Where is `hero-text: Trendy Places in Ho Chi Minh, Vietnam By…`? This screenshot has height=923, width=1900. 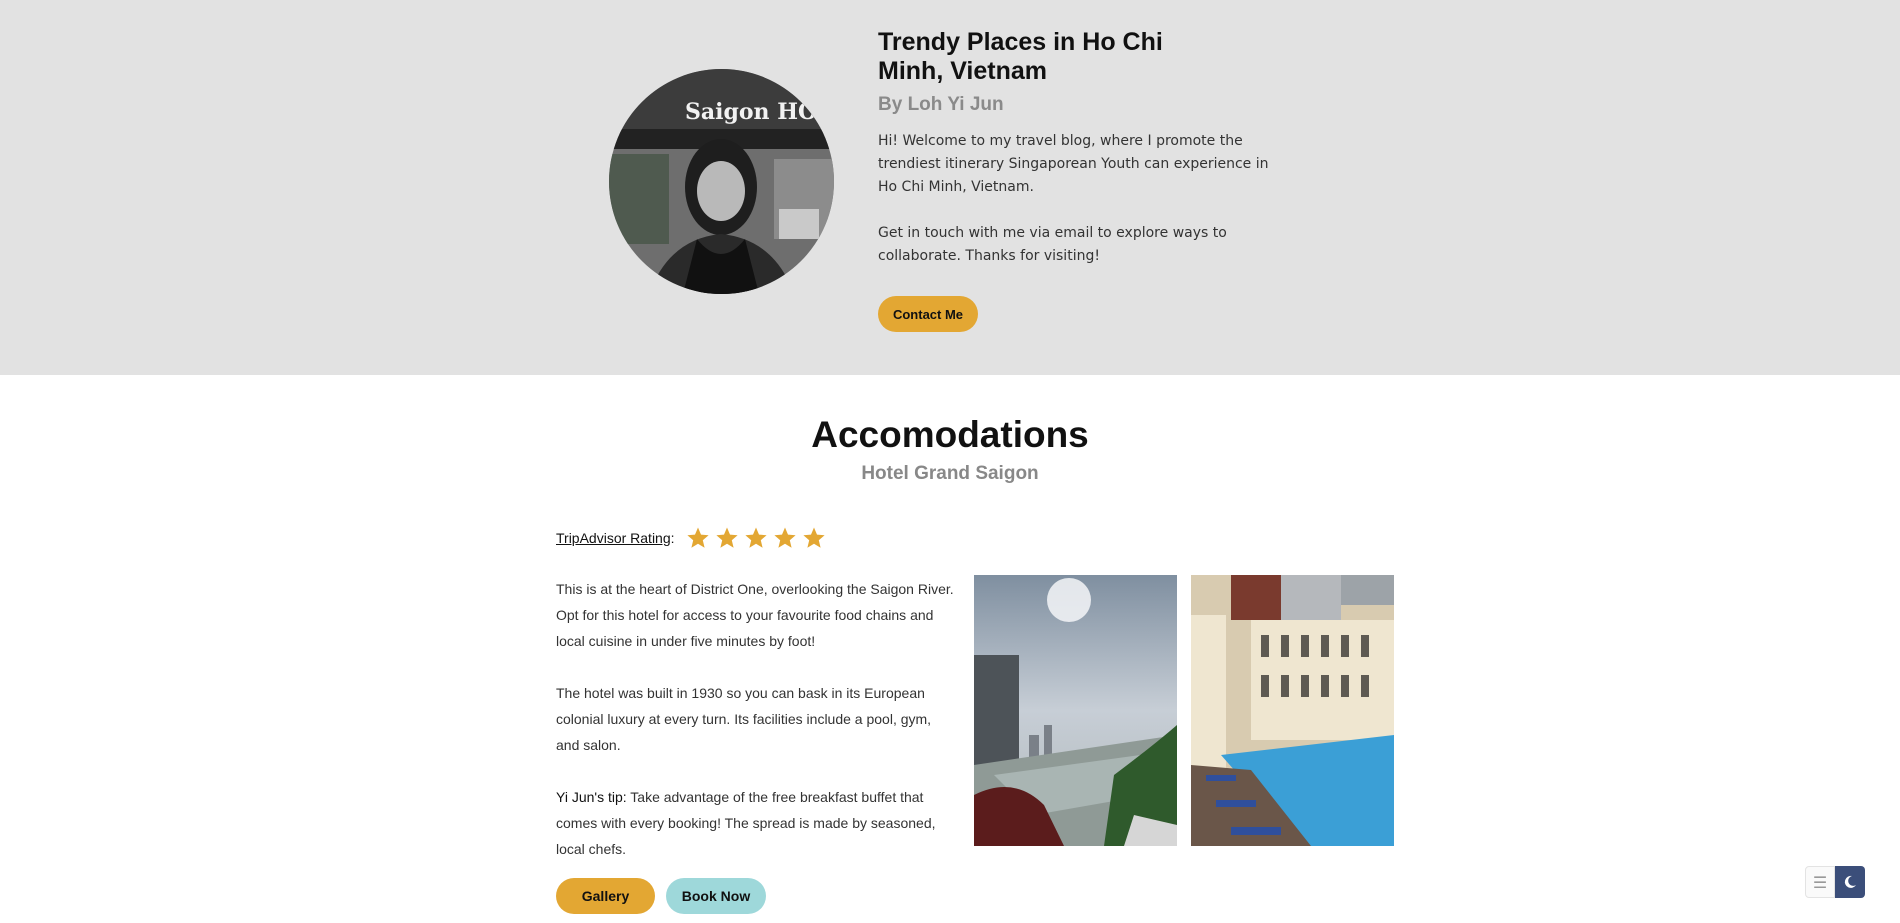
hero-text: Trendy Places in Ho Chi Minh, Vietnam By… is located at coordinates (1083, 148).